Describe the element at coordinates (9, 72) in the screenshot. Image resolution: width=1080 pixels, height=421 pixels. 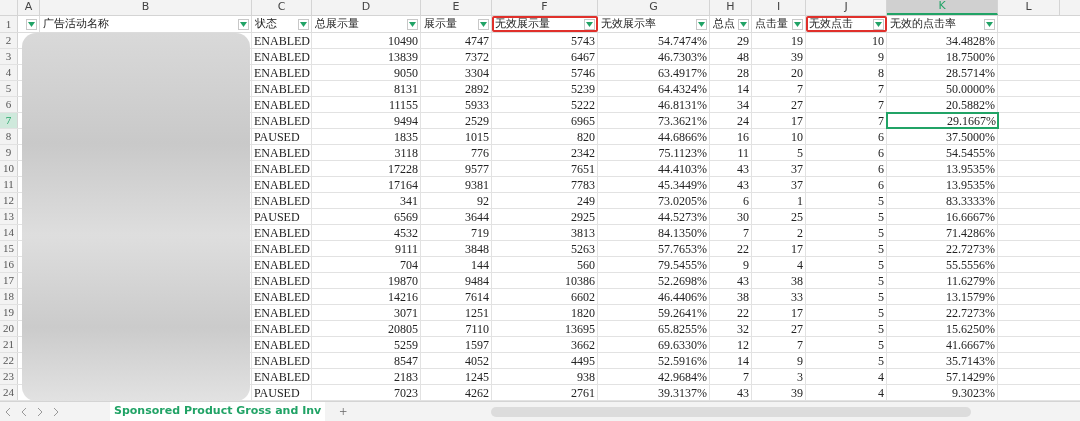
I see `row-number: 4` at that location.